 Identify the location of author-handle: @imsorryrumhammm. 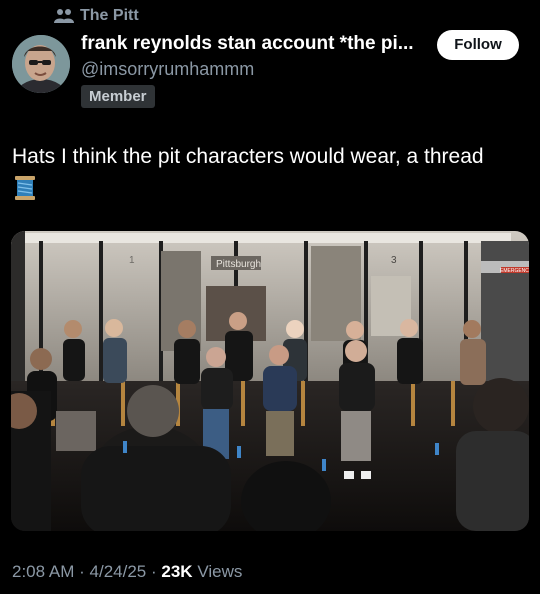
(167, 69).